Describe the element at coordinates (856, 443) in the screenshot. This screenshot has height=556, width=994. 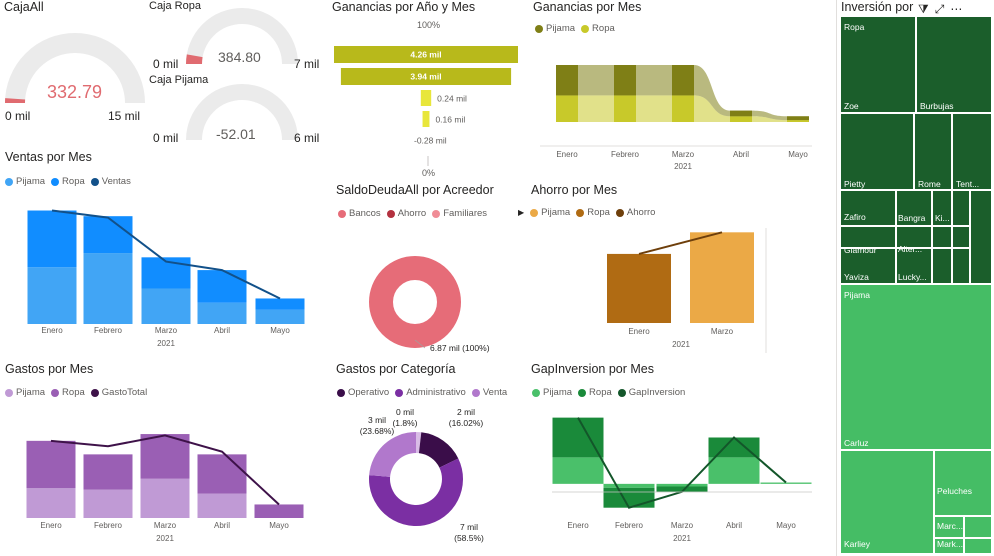
I see `treemap-label: Carluz` at that location.